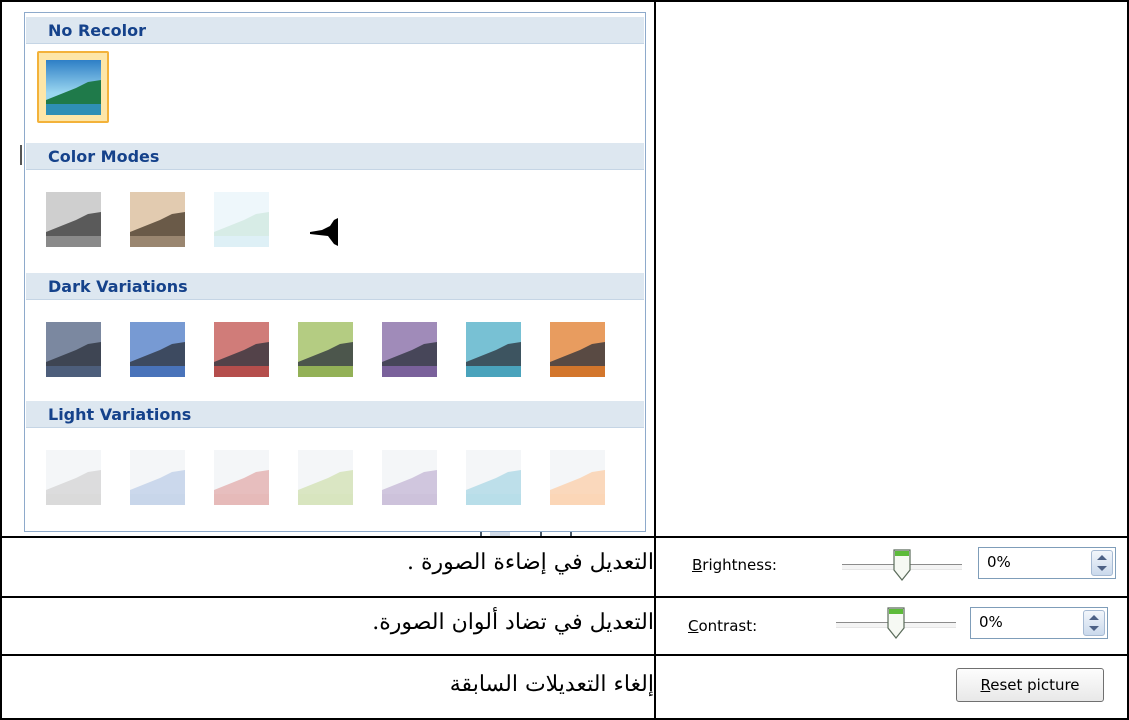  Describe the element at coordinates (1102, 563) in the screenshot. I see `brightness-spin-buttons` at that location.